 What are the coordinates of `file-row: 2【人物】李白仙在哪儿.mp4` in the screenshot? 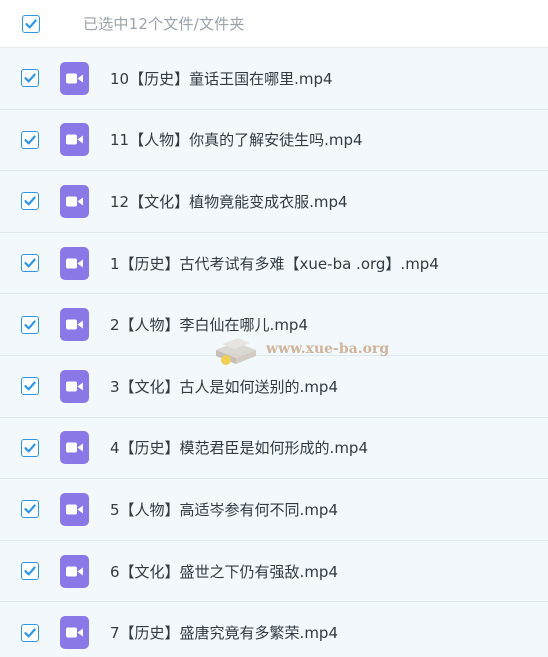 It's located at (274, 325).